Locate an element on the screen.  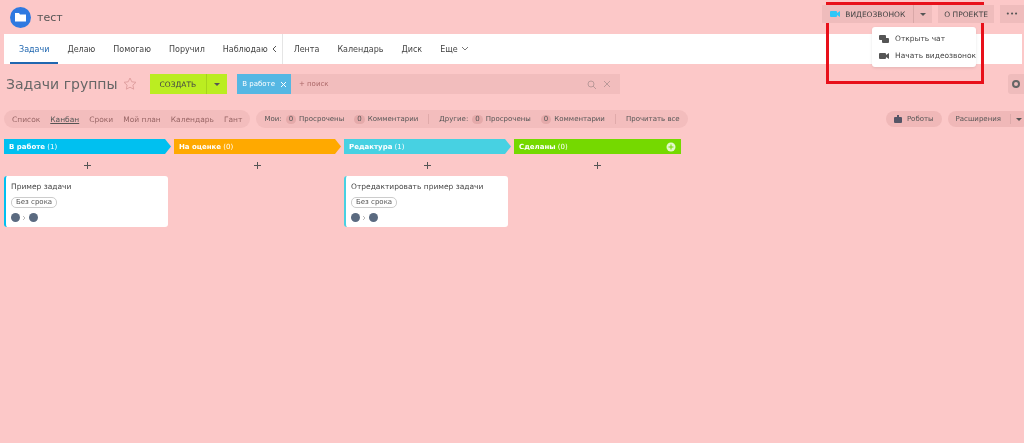
project-title: тест is located at coordinates (50, 17).